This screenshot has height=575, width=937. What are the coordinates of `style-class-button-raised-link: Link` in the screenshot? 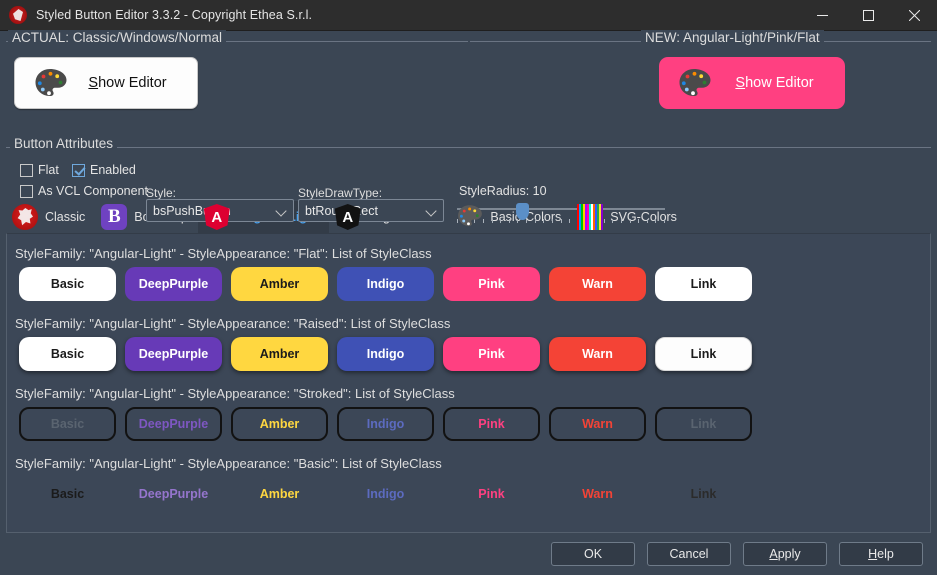 It's located at (703, 354).